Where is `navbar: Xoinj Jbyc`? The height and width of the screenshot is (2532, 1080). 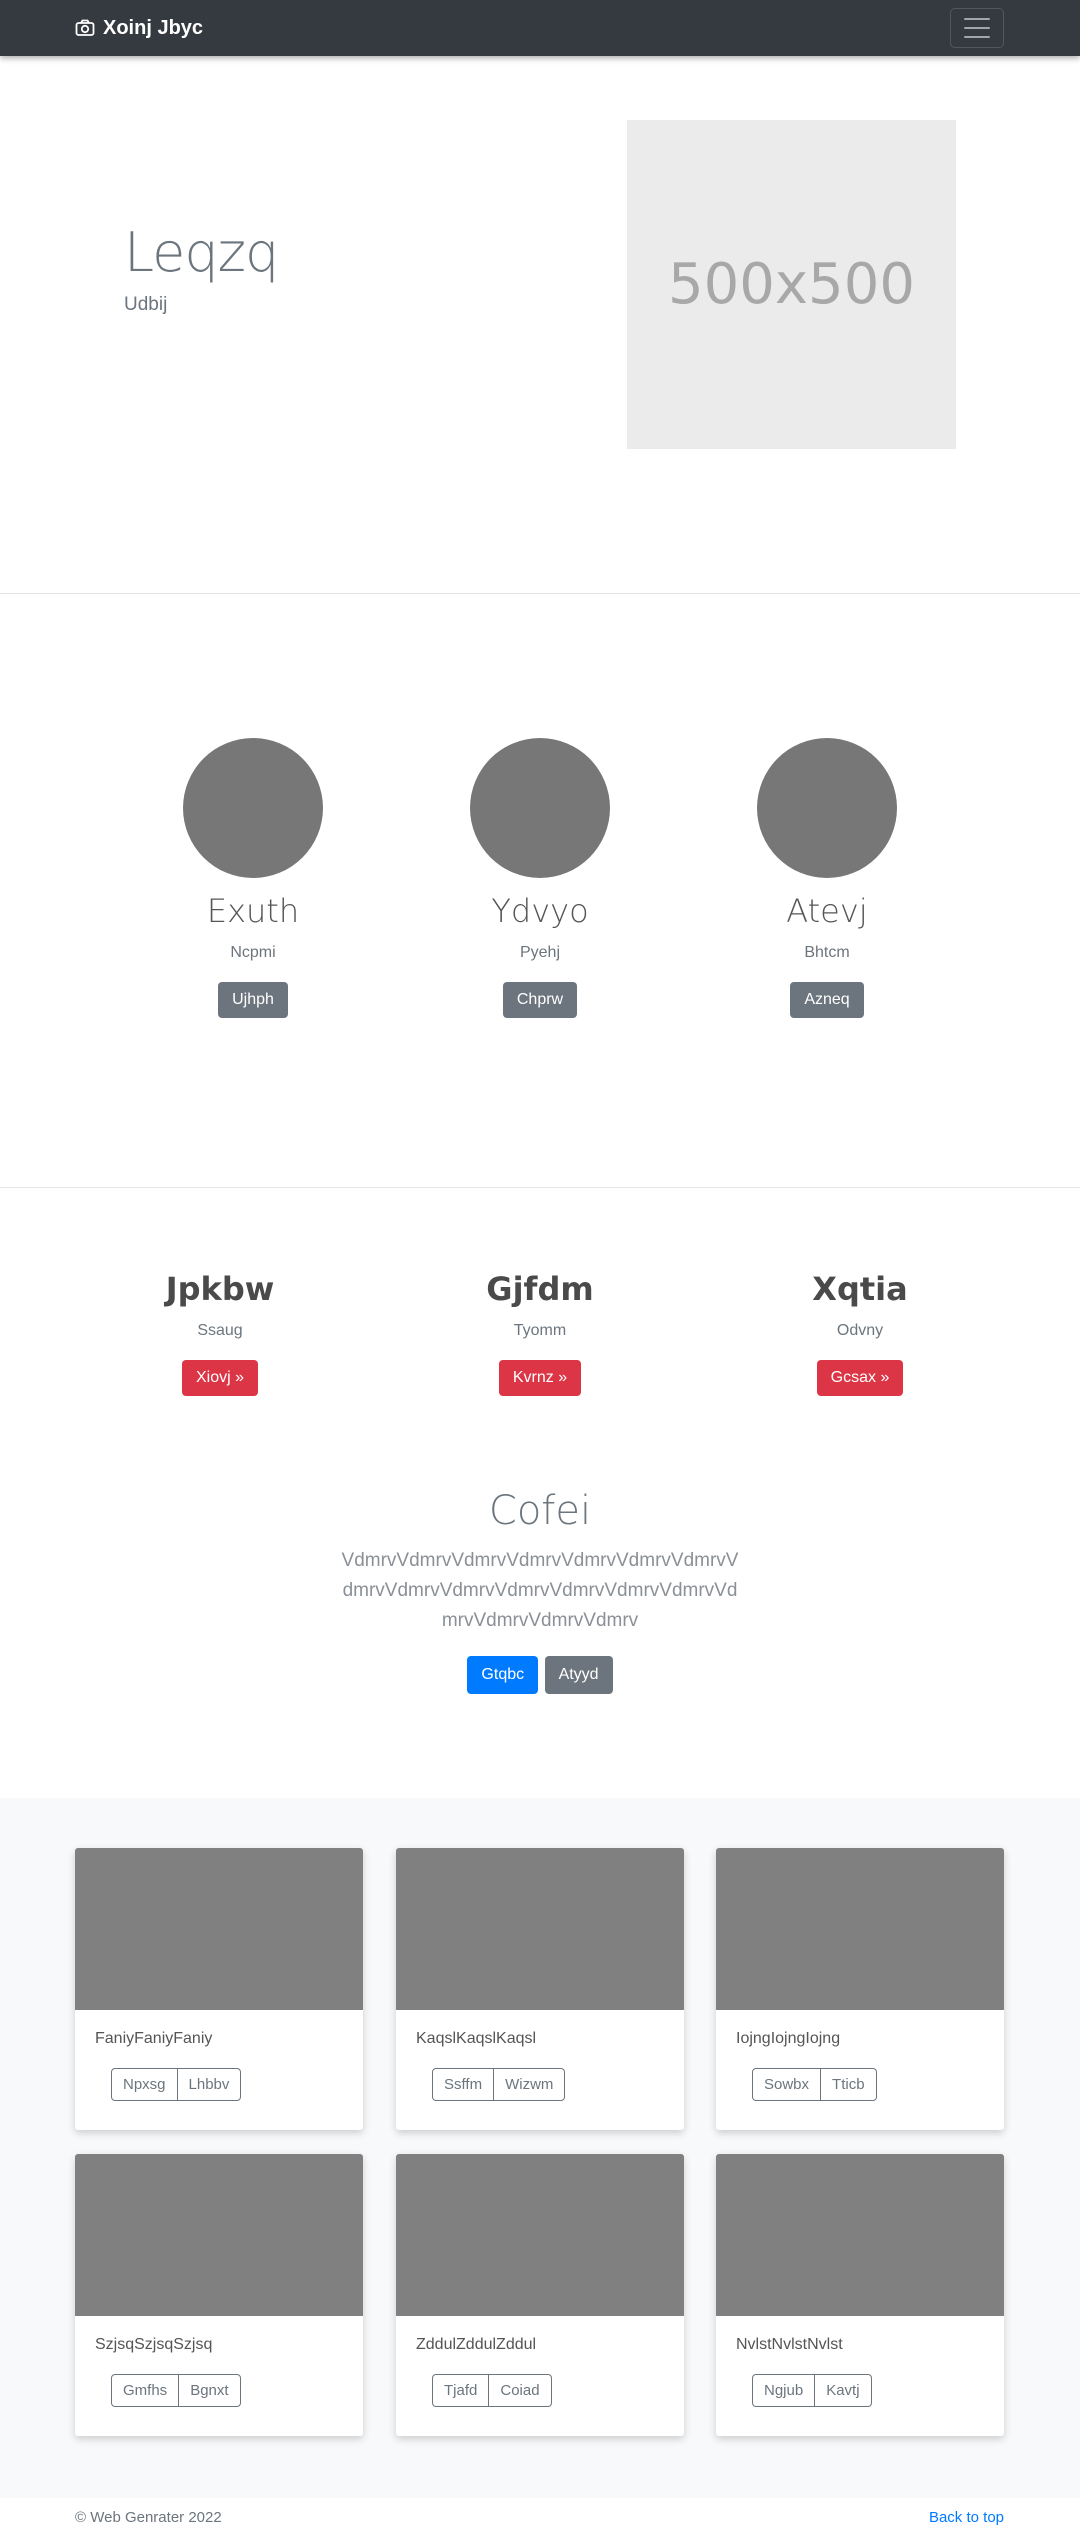
navbar: Xoinj Jbyc is located at coordinates (540, 28).